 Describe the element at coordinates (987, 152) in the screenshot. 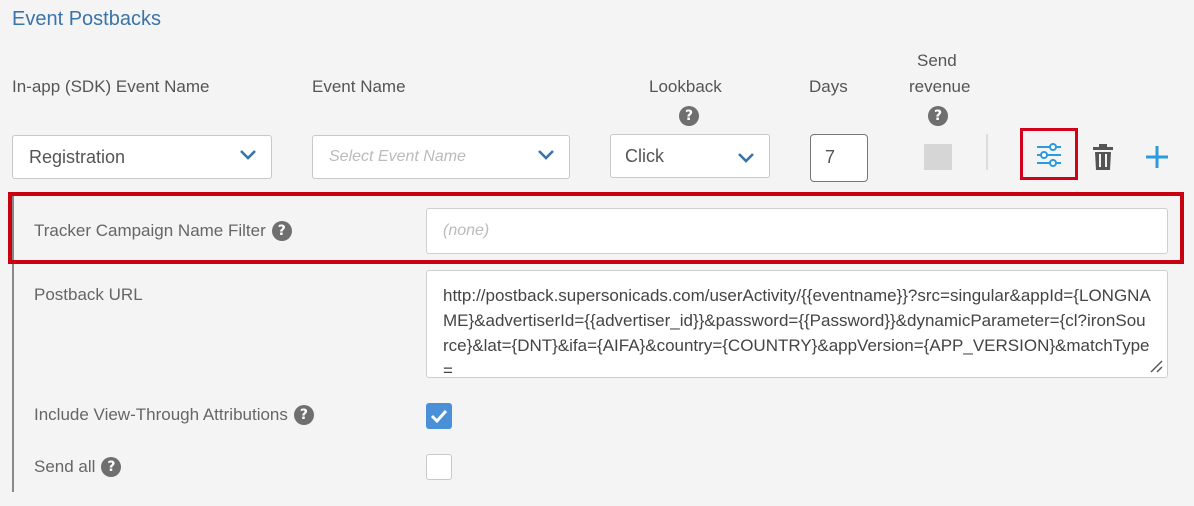

I see `divider` at that location.